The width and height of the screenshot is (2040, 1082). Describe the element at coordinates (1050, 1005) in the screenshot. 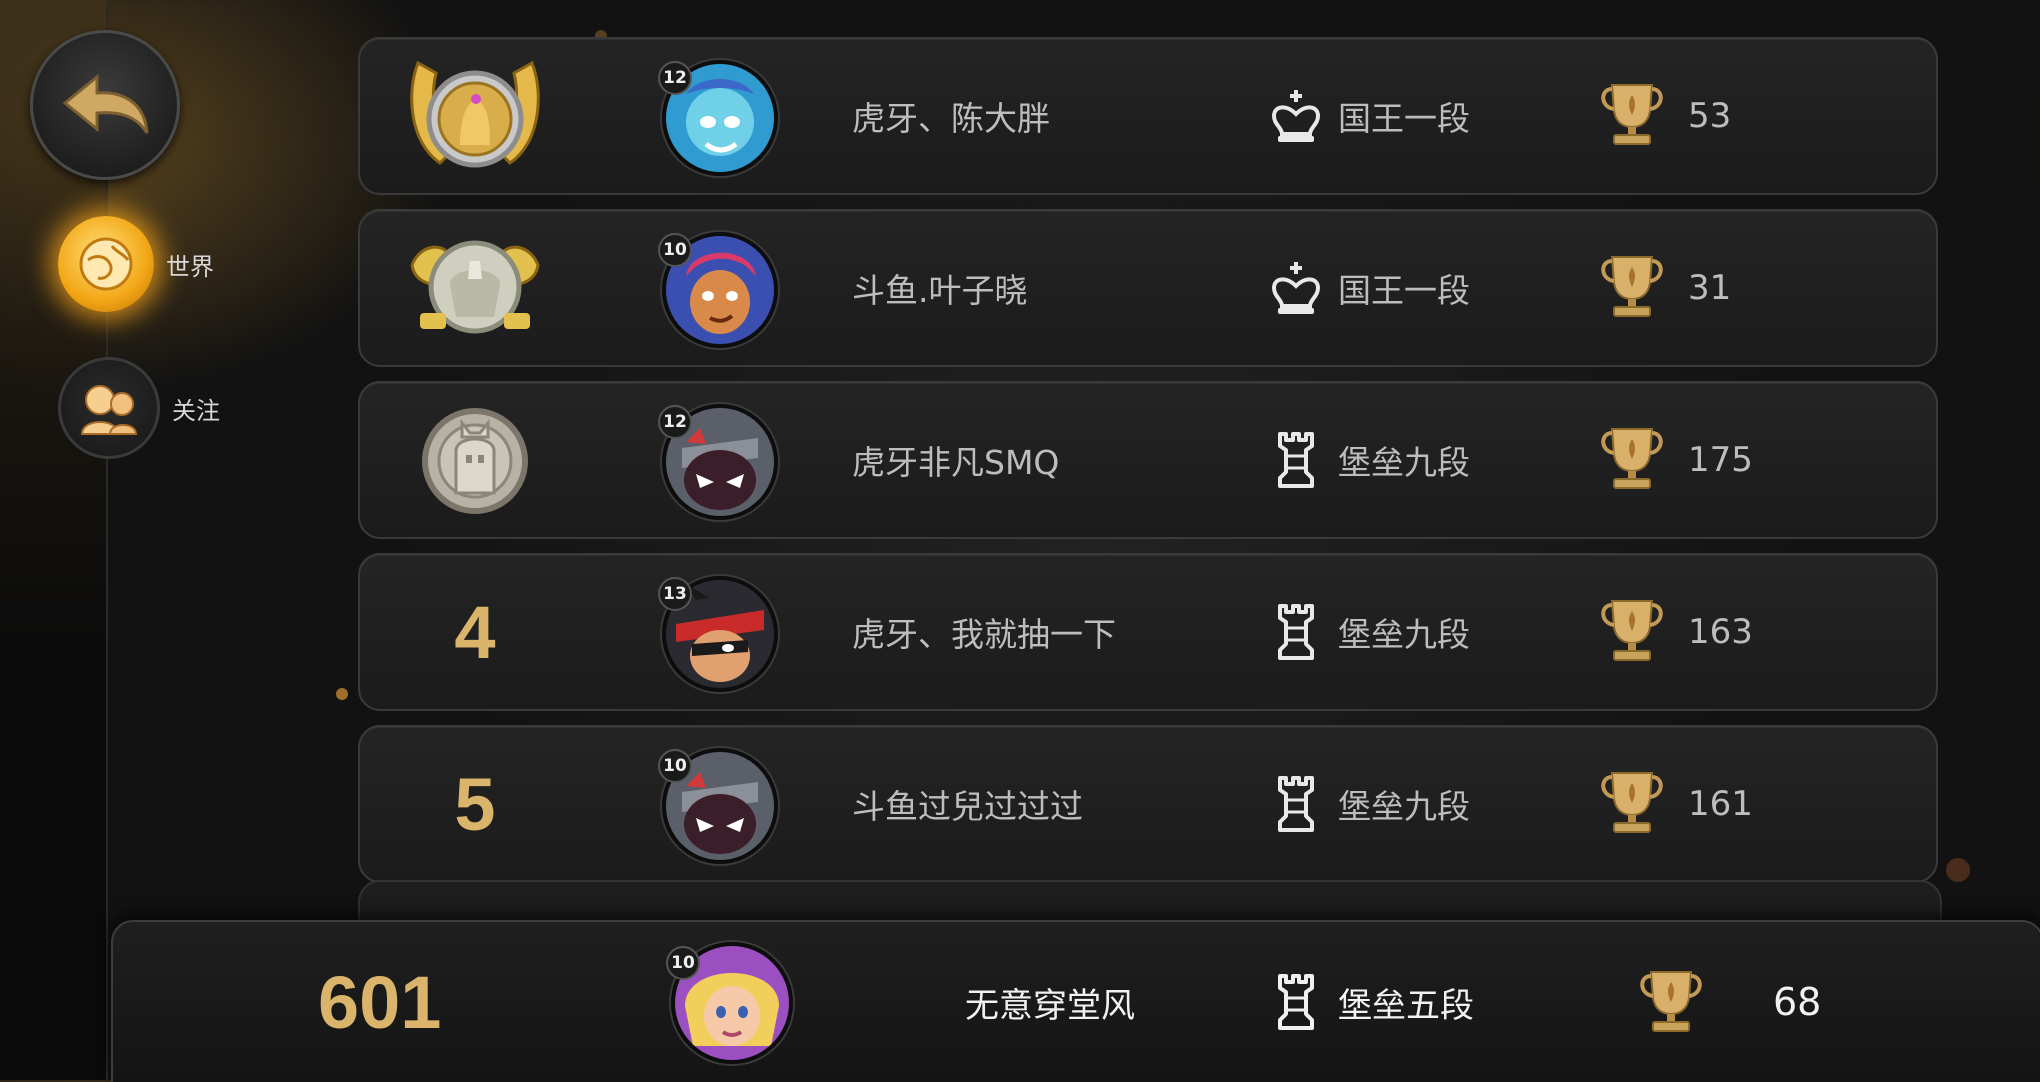

I see `my-name: 无意穿堂风` at that location.